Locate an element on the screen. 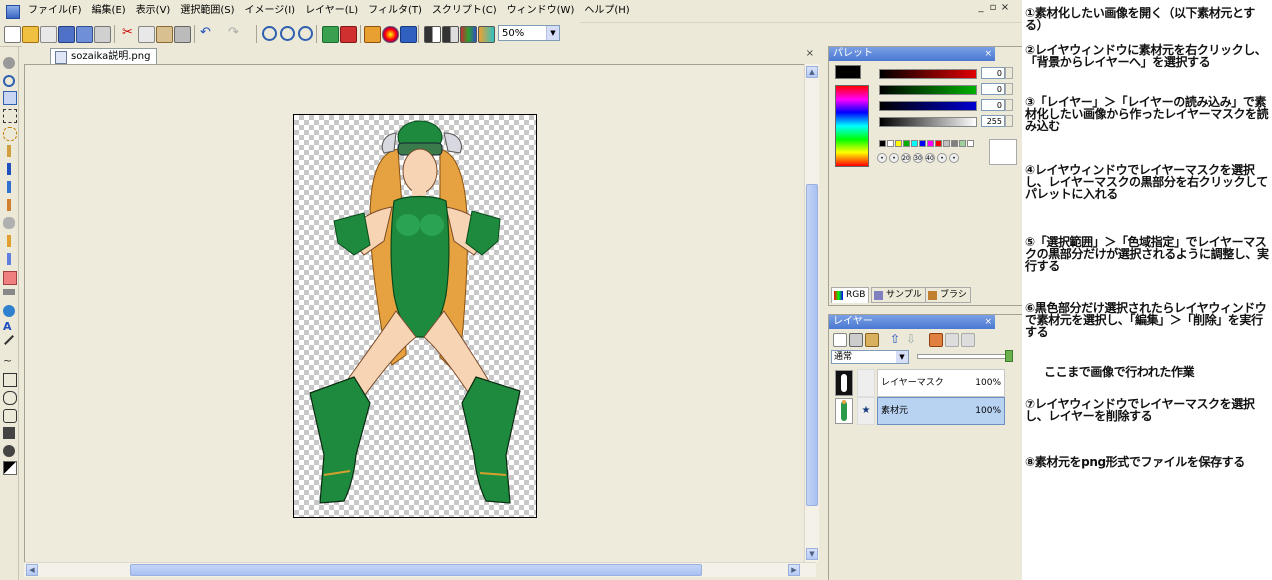  open-folder-icon is located at coordinates (30, 34).